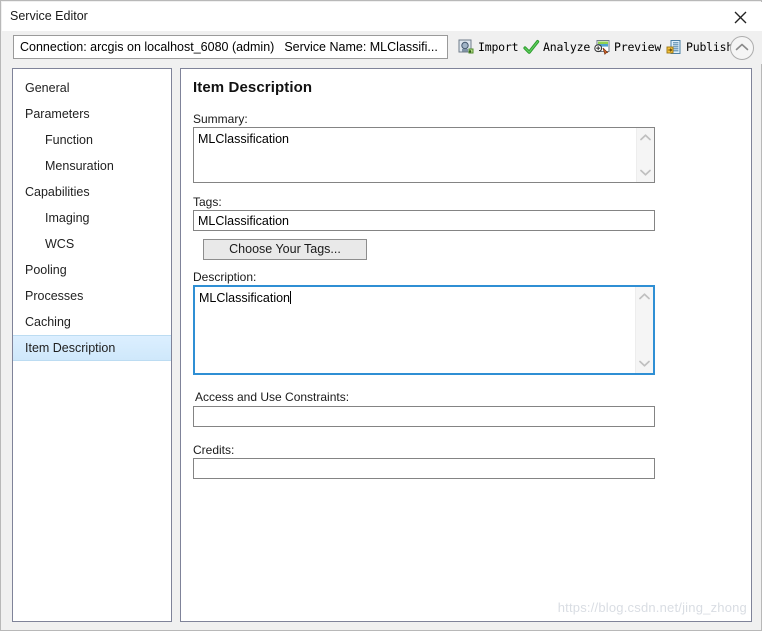 Image resolution: width=762 pixels, height=631 pixels. Describe the element at coordinates (79, 166) in the screenshot. I see `sidebar-item-label: Mensuration` at that location.